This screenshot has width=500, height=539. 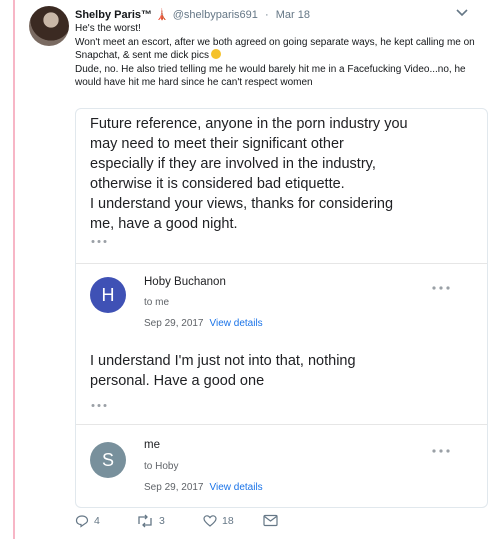 What do you see at coordinates (152, 445) in the screenshot?
I see `sender-name: me` at bounding box center [152, 445].